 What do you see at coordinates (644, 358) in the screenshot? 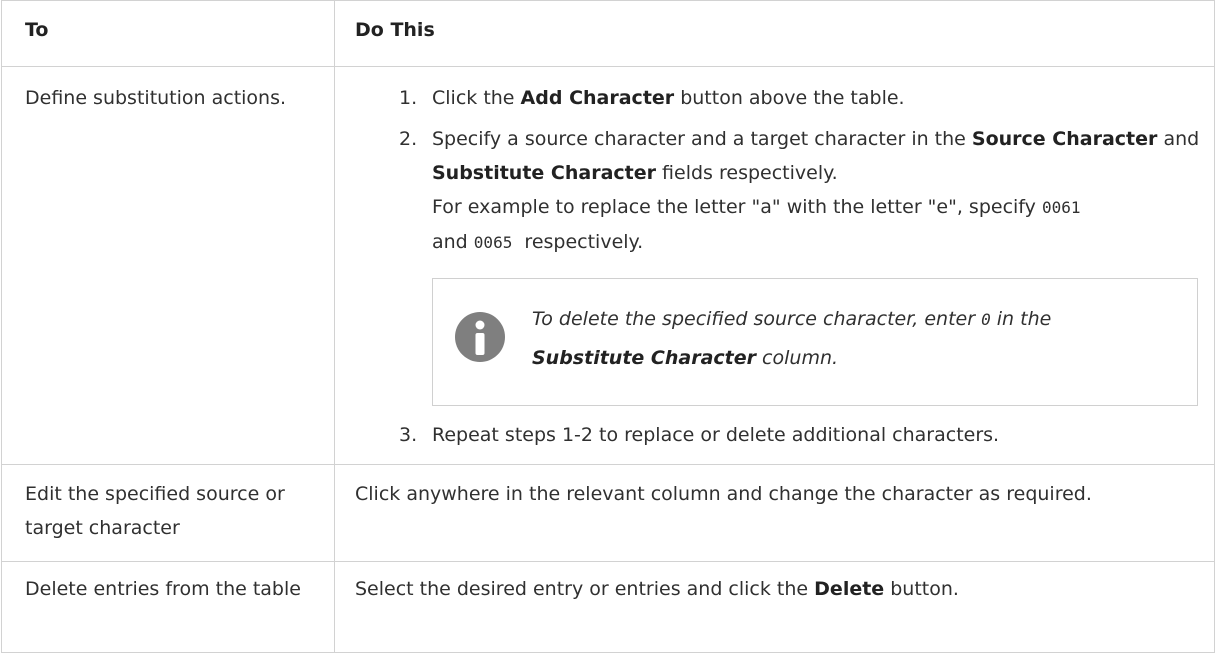
I see `note-bold: Substitute Character` at bounding box center [644, 358].